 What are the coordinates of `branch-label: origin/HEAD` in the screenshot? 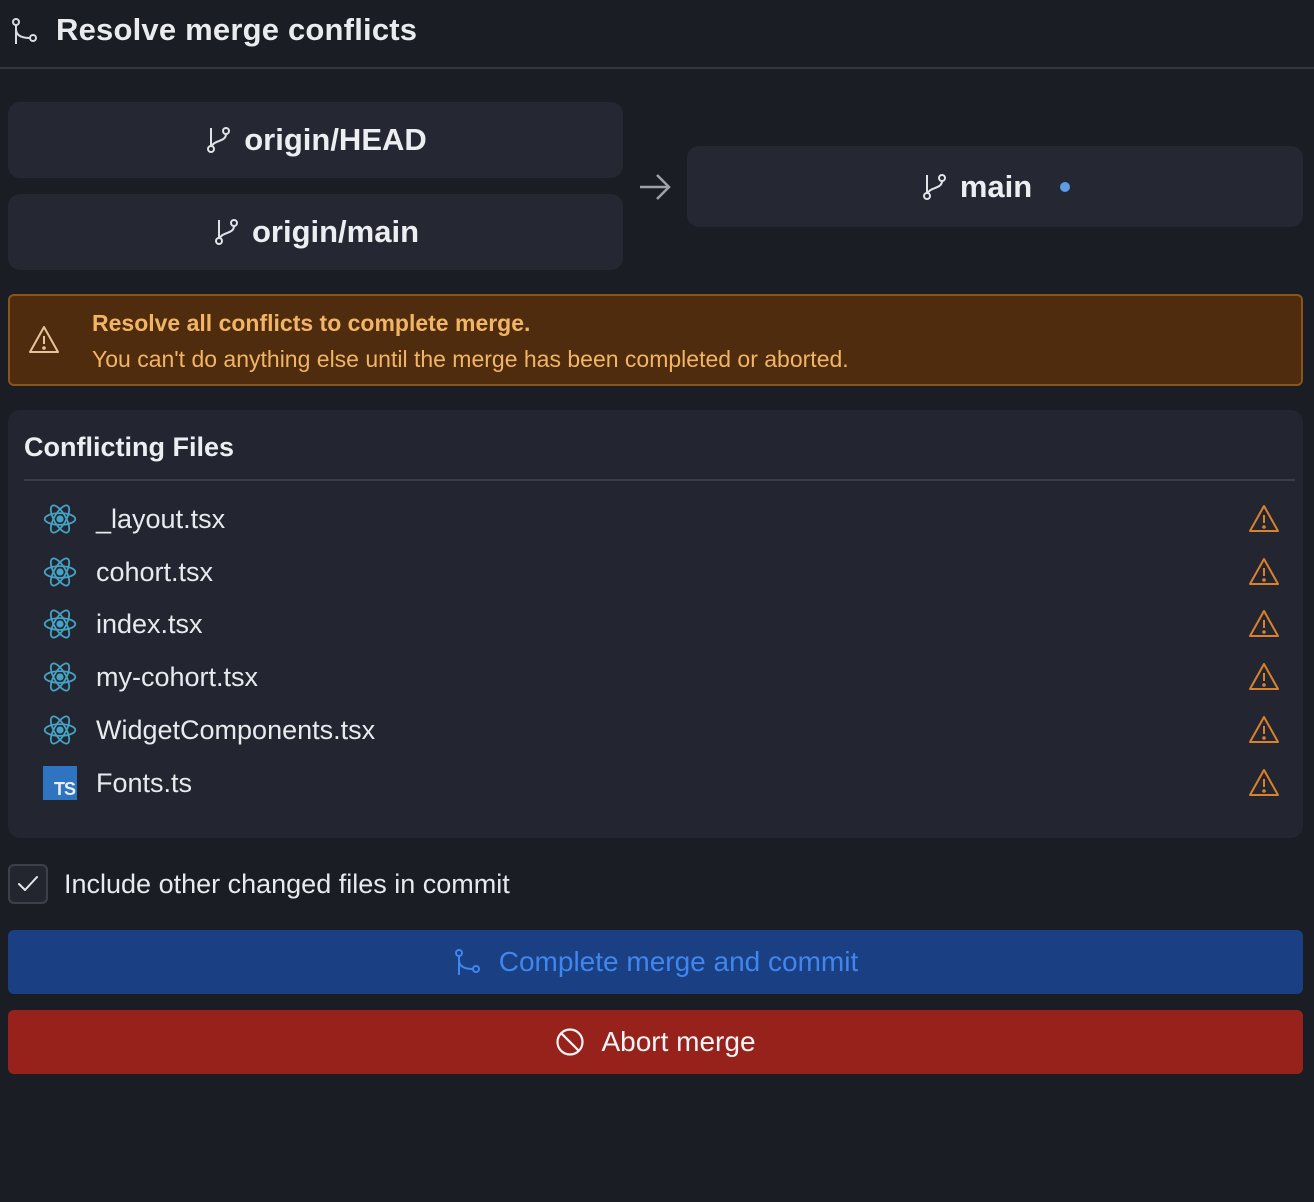 It's located at (335, 139).